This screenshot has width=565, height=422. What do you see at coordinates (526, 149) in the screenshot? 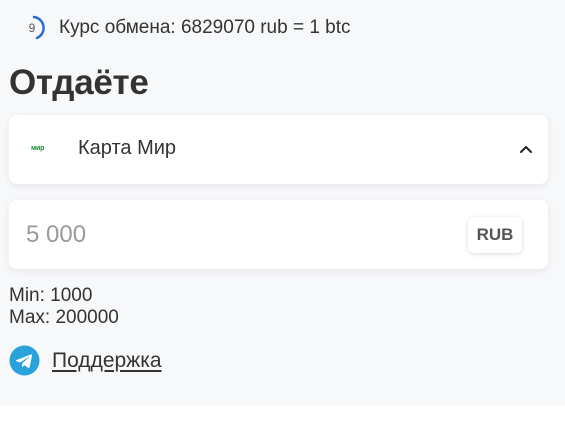
I see `chevron-up-icon` at bounding box center [526, 149].